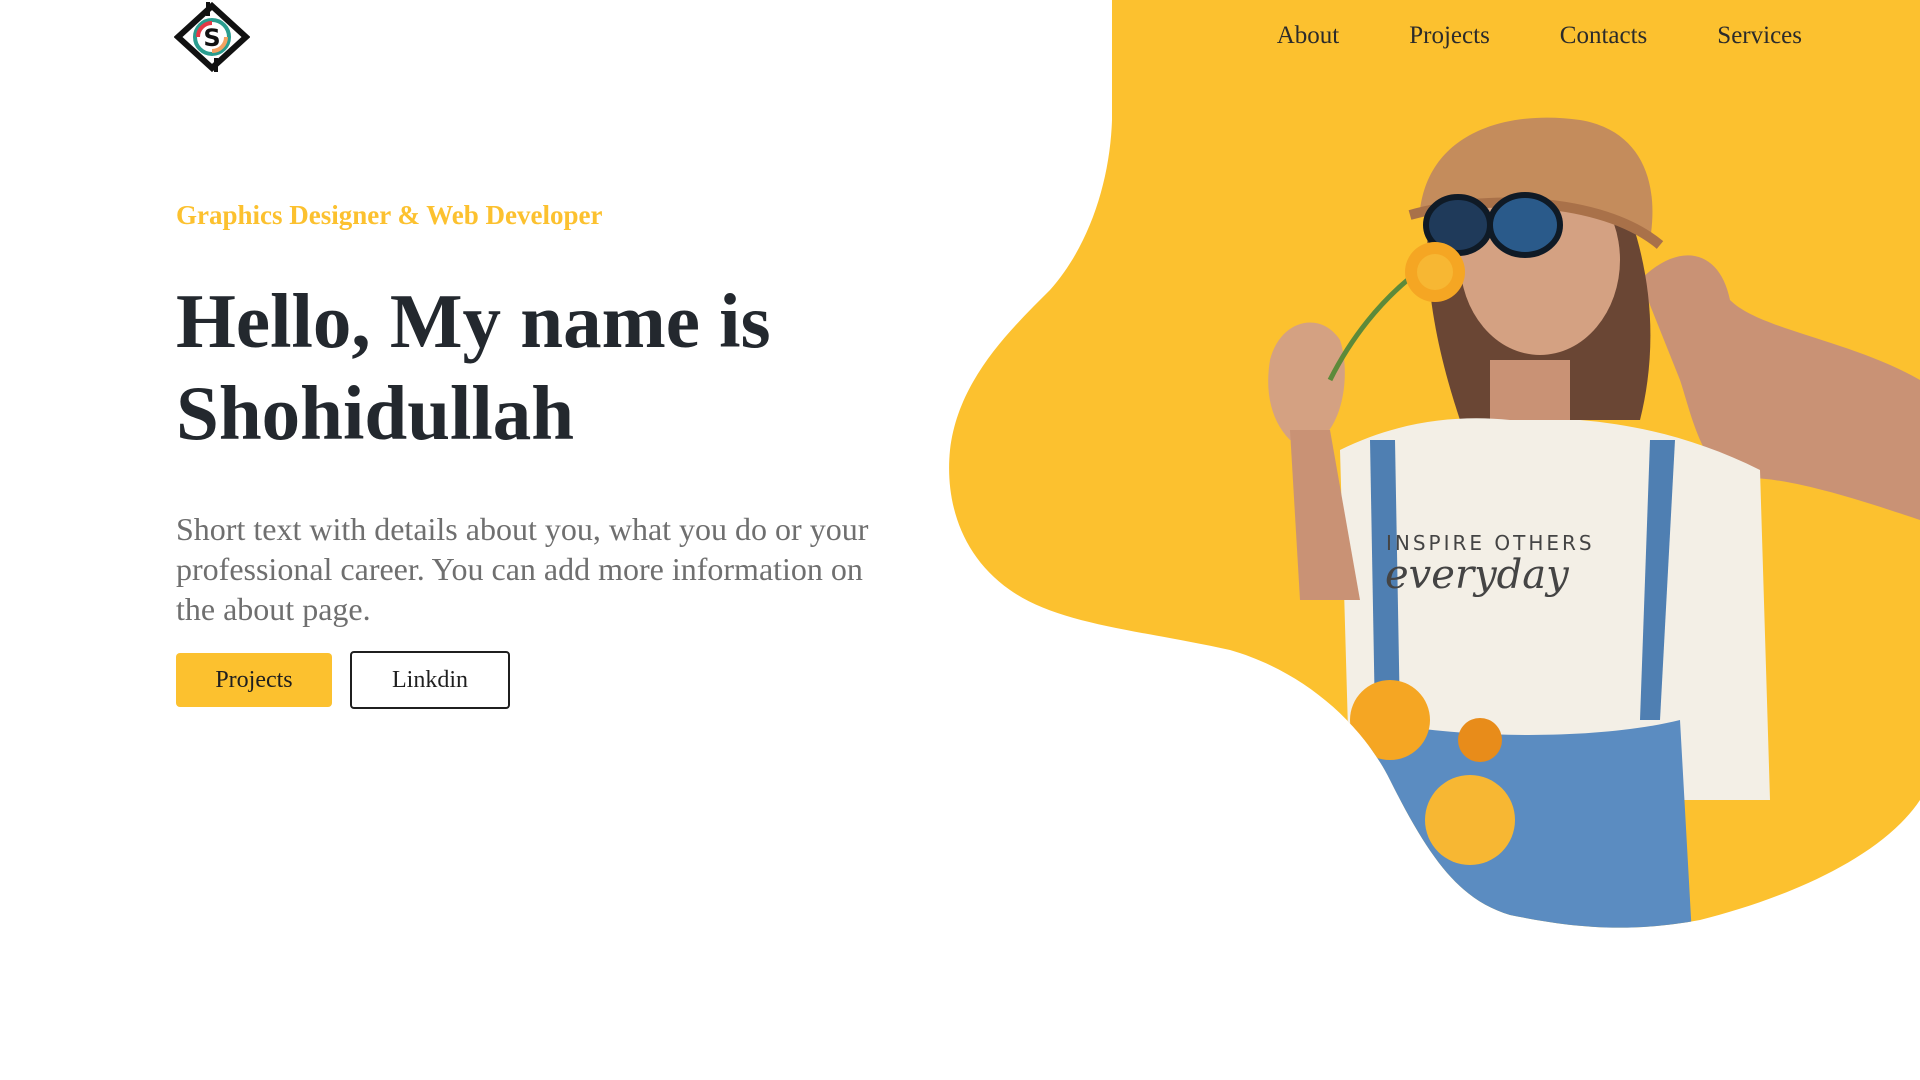 The height and width of the screenshot is (1080, 1920). I want to click on diamond-s-logo-icon: S, so click(212, 37).